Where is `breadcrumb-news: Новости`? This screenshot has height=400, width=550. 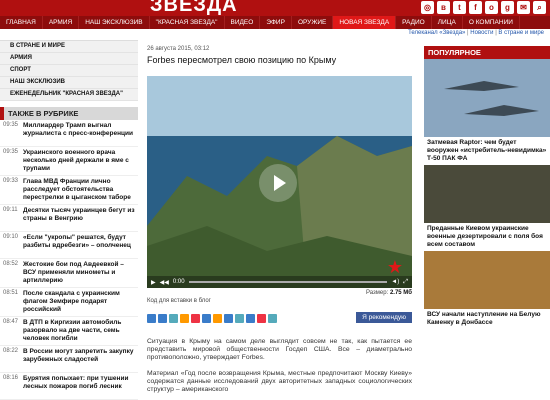
breadcrumb-news: Новости is located at coordinates (481, 33).